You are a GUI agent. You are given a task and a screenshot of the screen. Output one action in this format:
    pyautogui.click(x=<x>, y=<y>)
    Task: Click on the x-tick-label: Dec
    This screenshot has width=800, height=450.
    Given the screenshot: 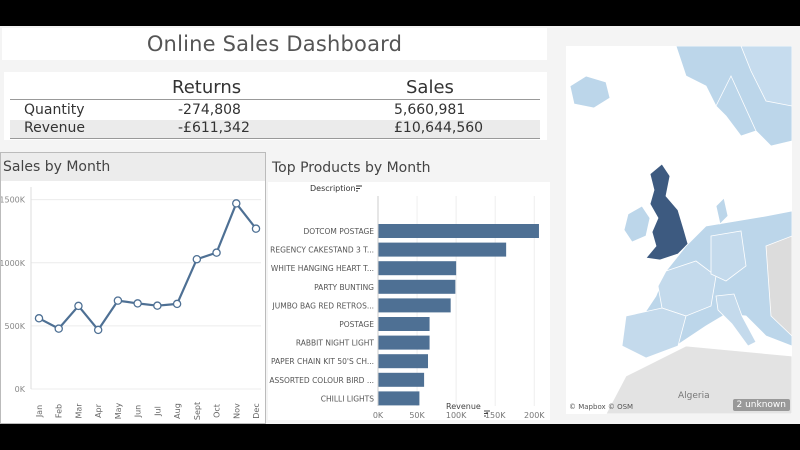 What is the action you would take?
    pyautogui.click(x=256, y=410)
    